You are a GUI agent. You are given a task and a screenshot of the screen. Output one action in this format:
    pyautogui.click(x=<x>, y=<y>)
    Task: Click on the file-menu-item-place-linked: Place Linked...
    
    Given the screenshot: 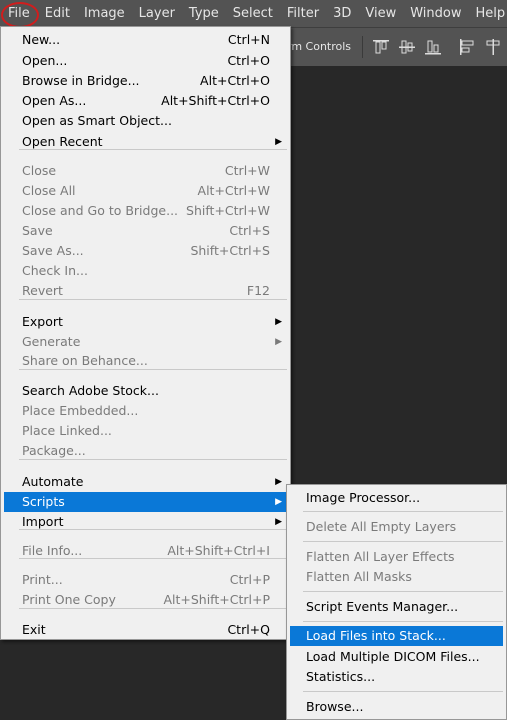 What is the action you would take?
    pyautogui.click(x=145, y=431)
    